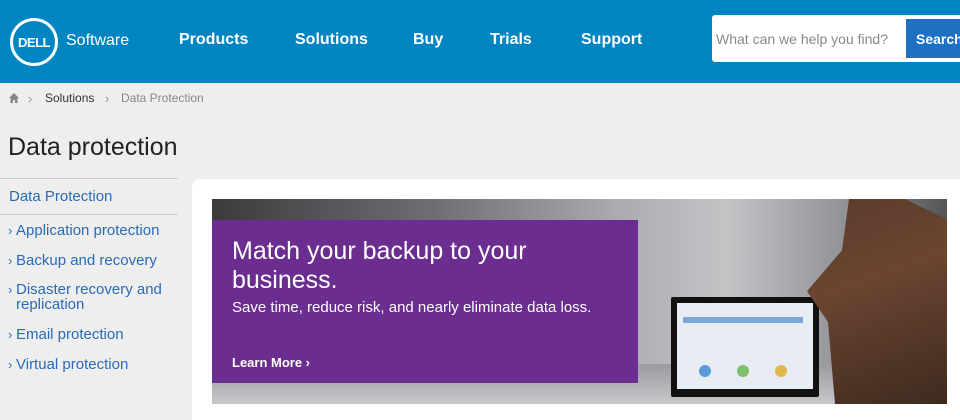 The image size is (960, 420). I want to click on nav-support: Support, so click(611, 40).